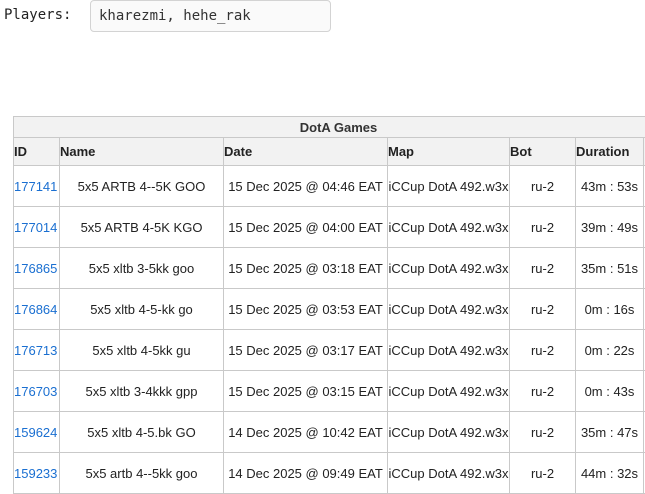  I want to click on column-header-id: ID, so click(37, 152).